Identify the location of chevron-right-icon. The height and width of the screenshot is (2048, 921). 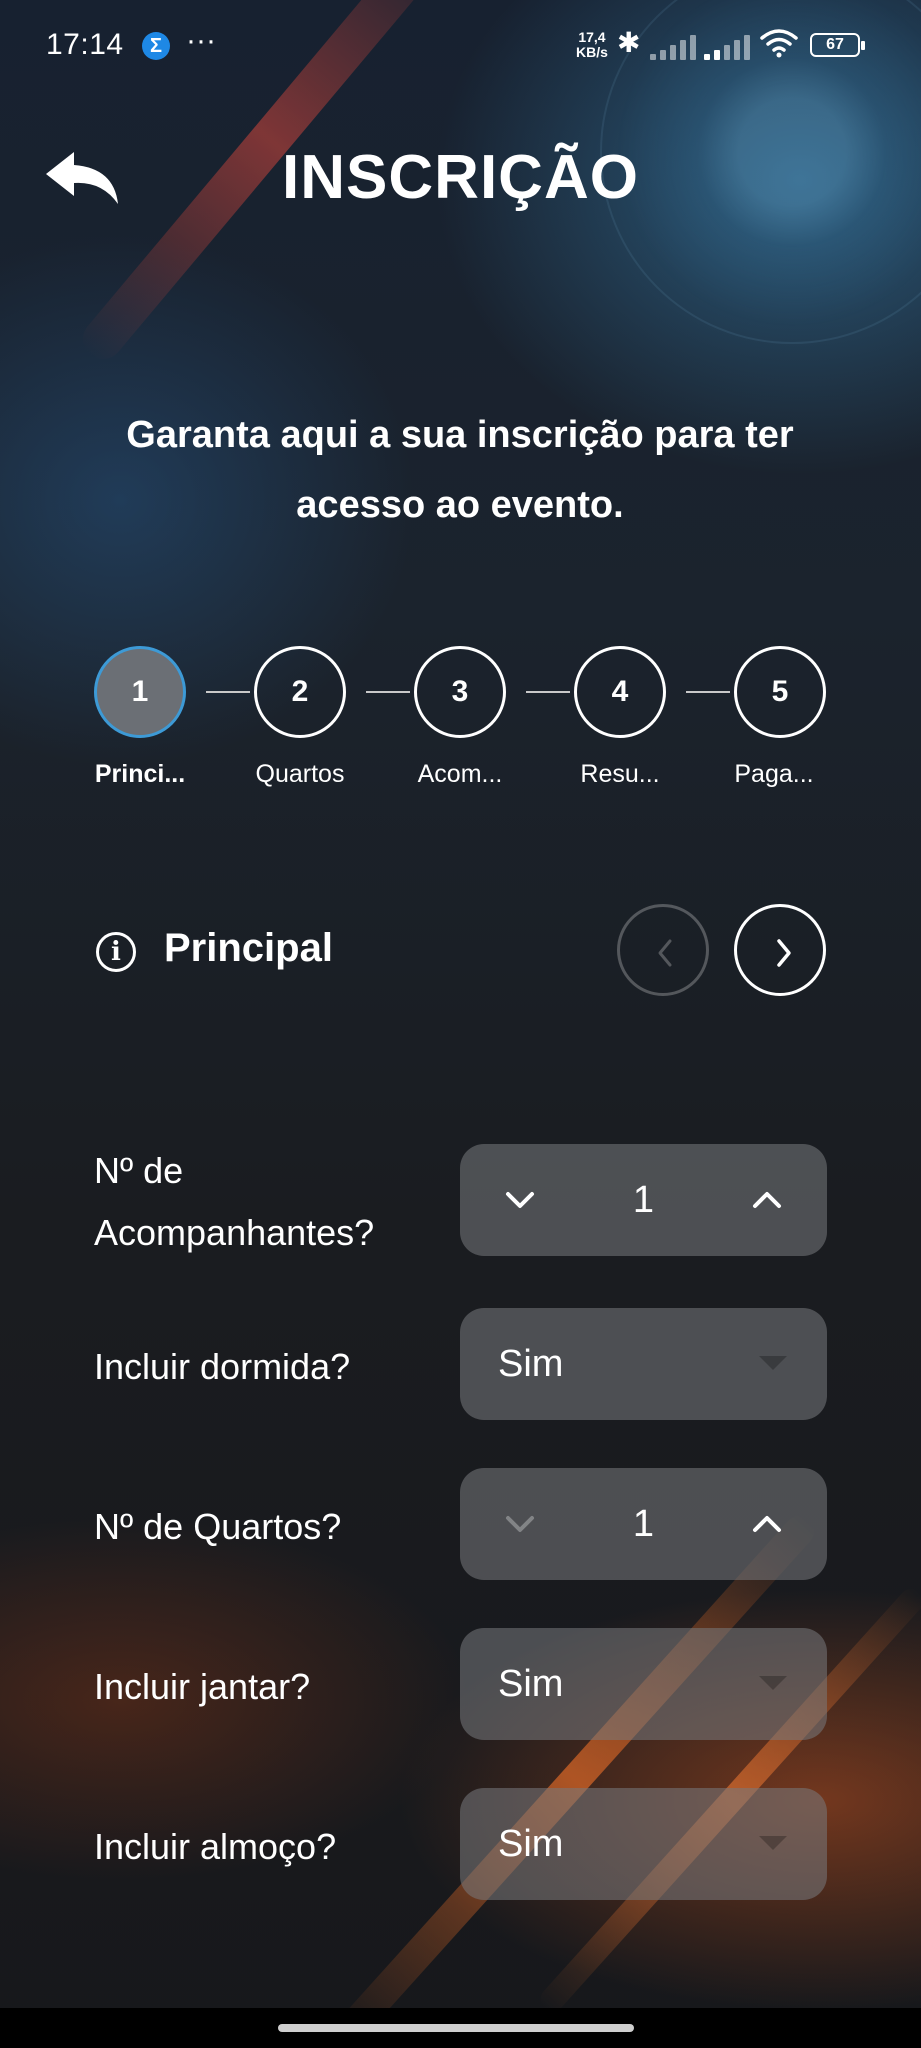
(784, 953).